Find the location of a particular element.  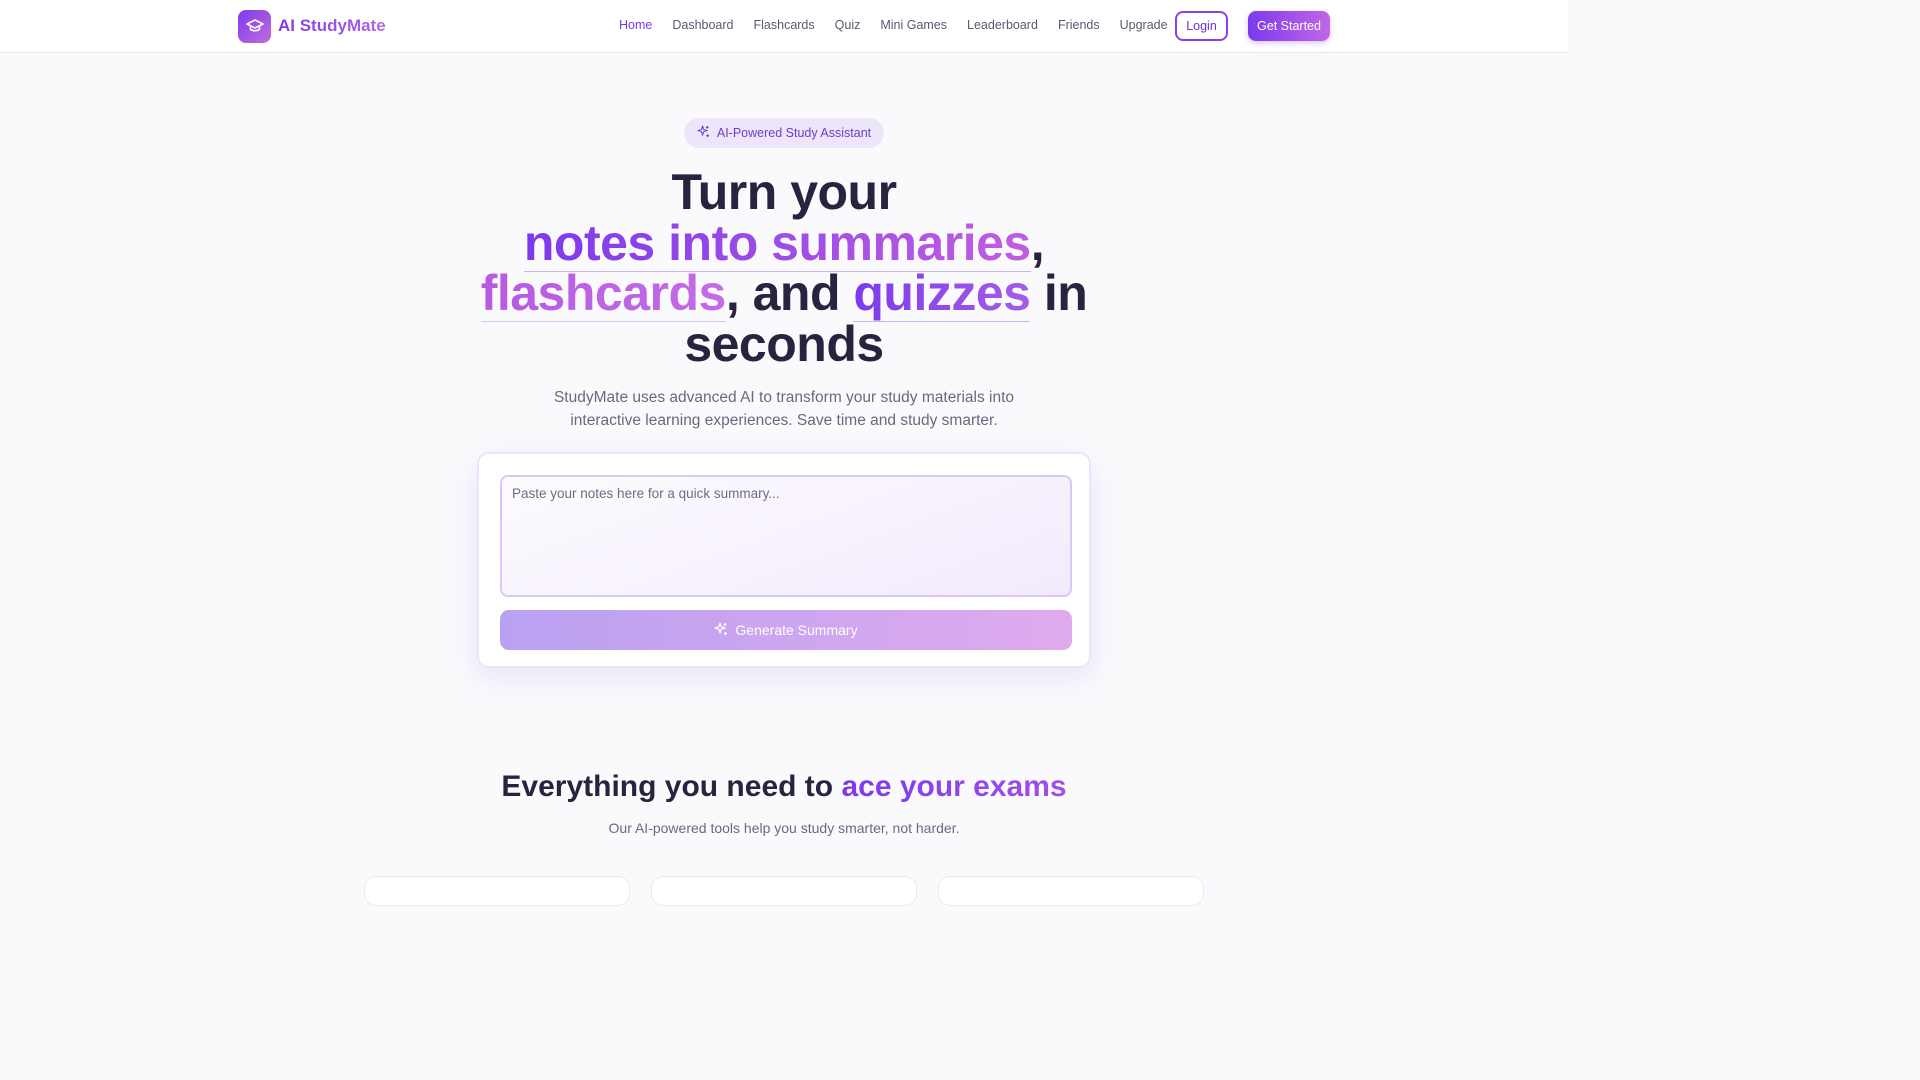

ai-badge: AI-Powered Study Assistant is located at coordinates (784, 133).